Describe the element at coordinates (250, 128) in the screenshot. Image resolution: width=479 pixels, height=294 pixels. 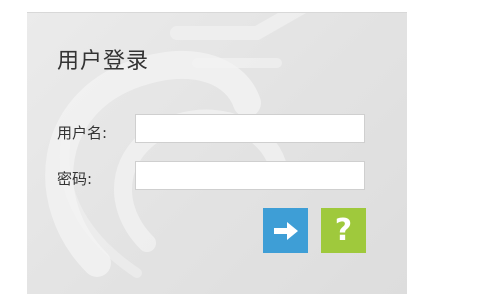
I see `username-input` at that location.